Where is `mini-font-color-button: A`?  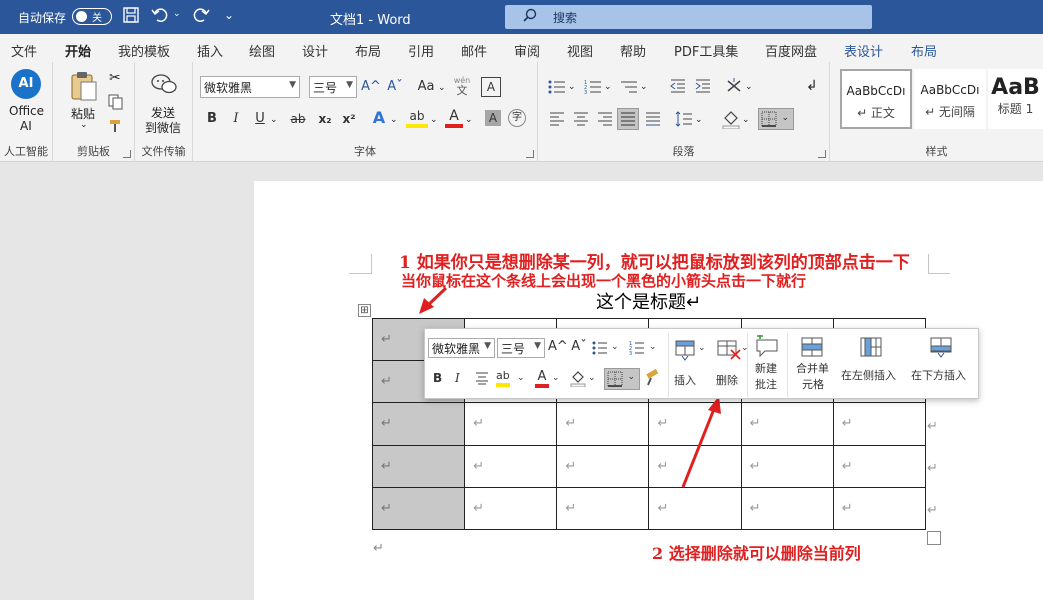
mini-font-color-button: A is located at coordinates (542, 378).